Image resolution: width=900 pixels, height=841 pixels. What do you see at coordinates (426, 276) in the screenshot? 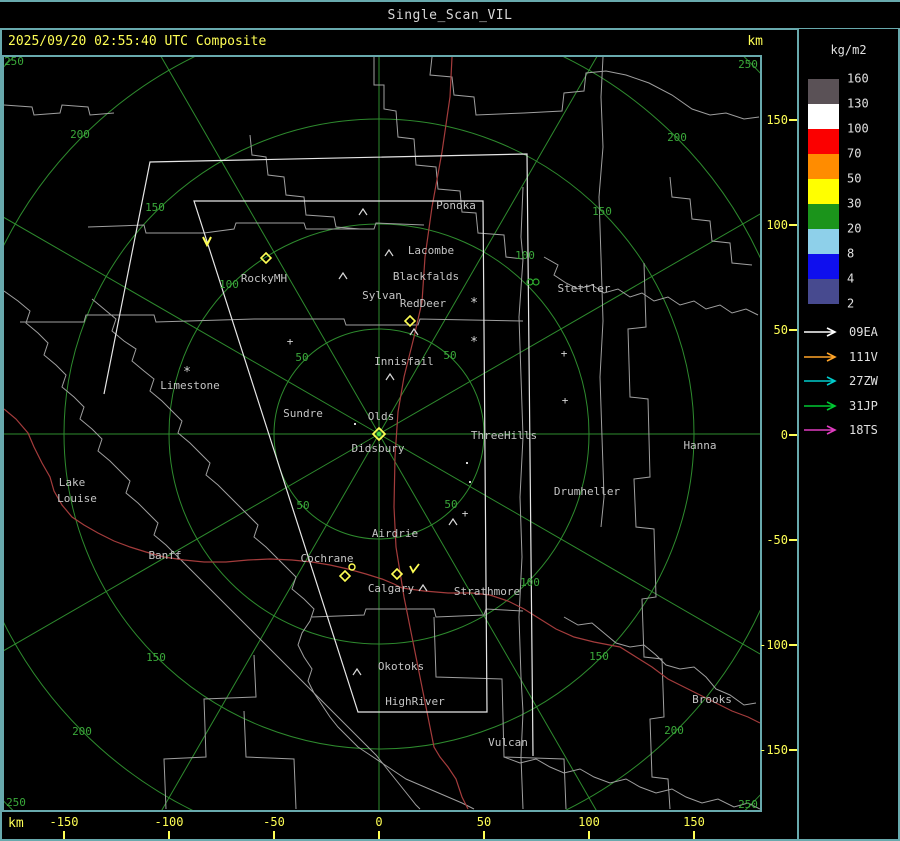
I see `city-label: Blackfalds` at bounding box center [426, 276].